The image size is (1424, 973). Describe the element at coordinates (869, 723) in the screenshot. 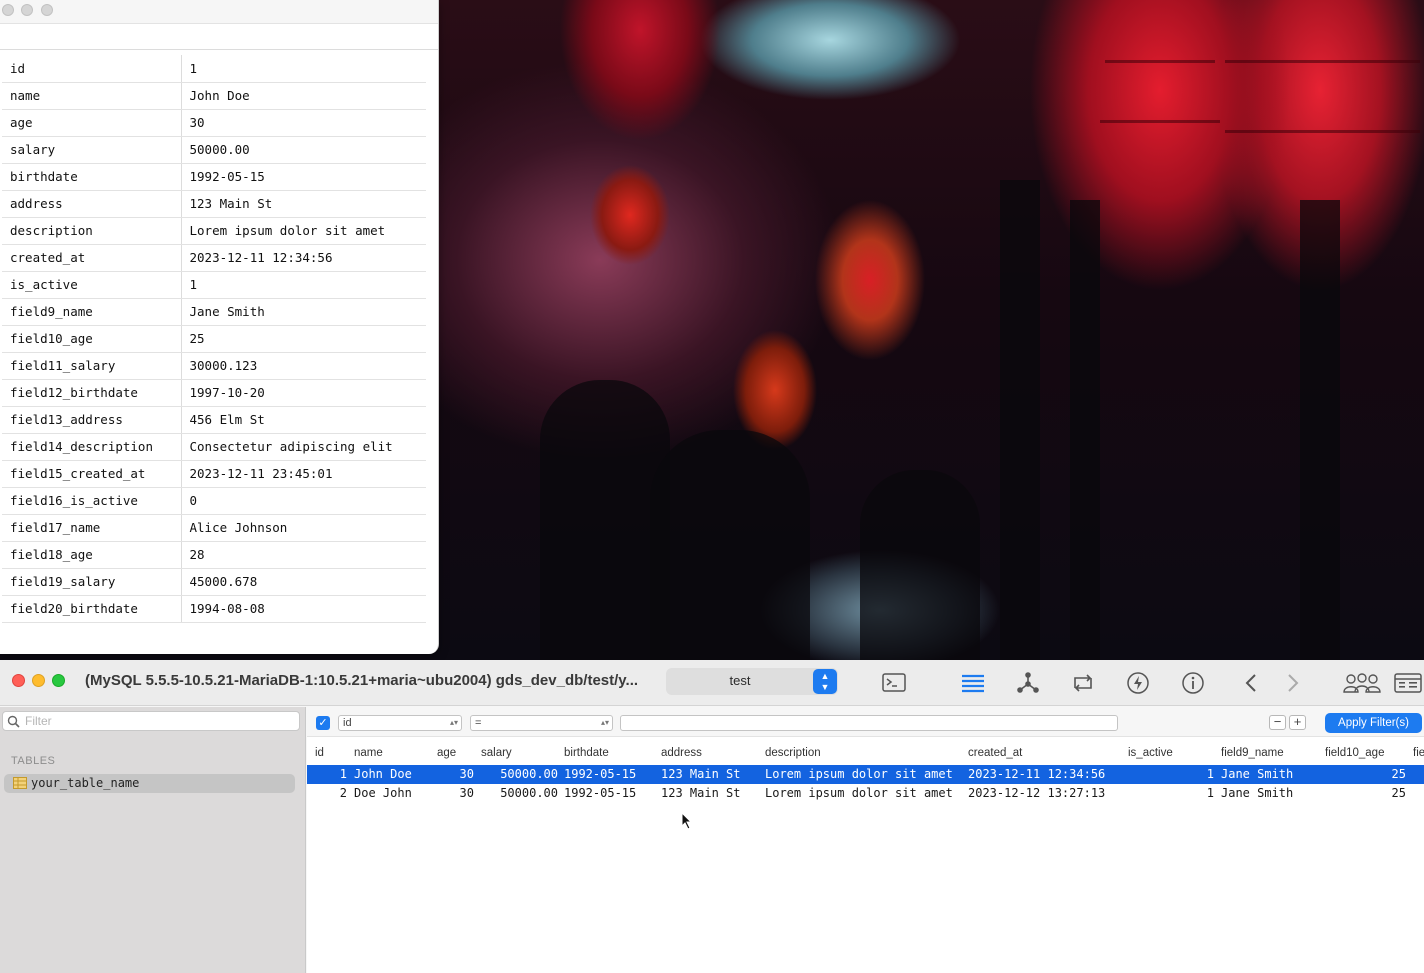

I see `filter-value-field` at that location.